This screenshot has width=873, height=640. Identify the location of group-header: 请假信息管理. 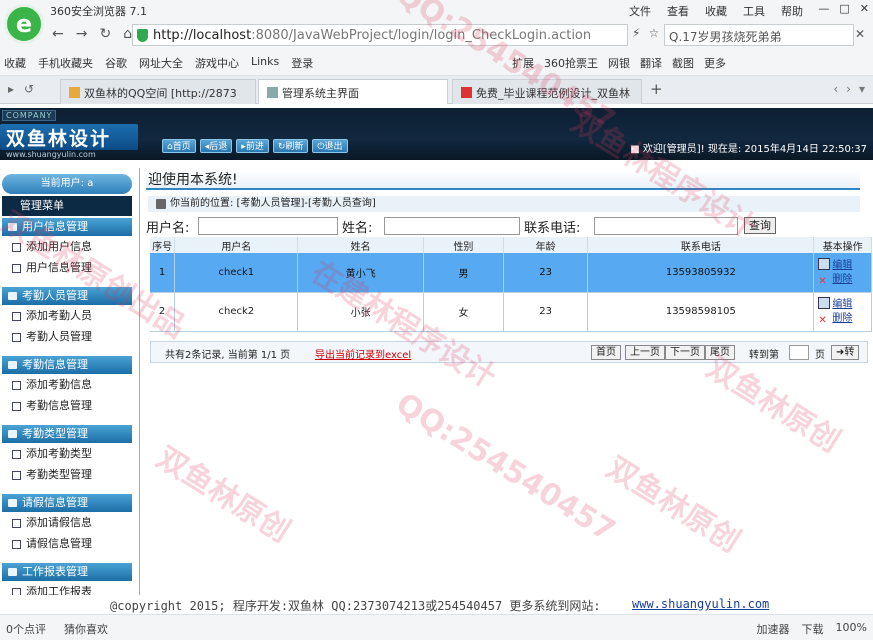
(67, 503).